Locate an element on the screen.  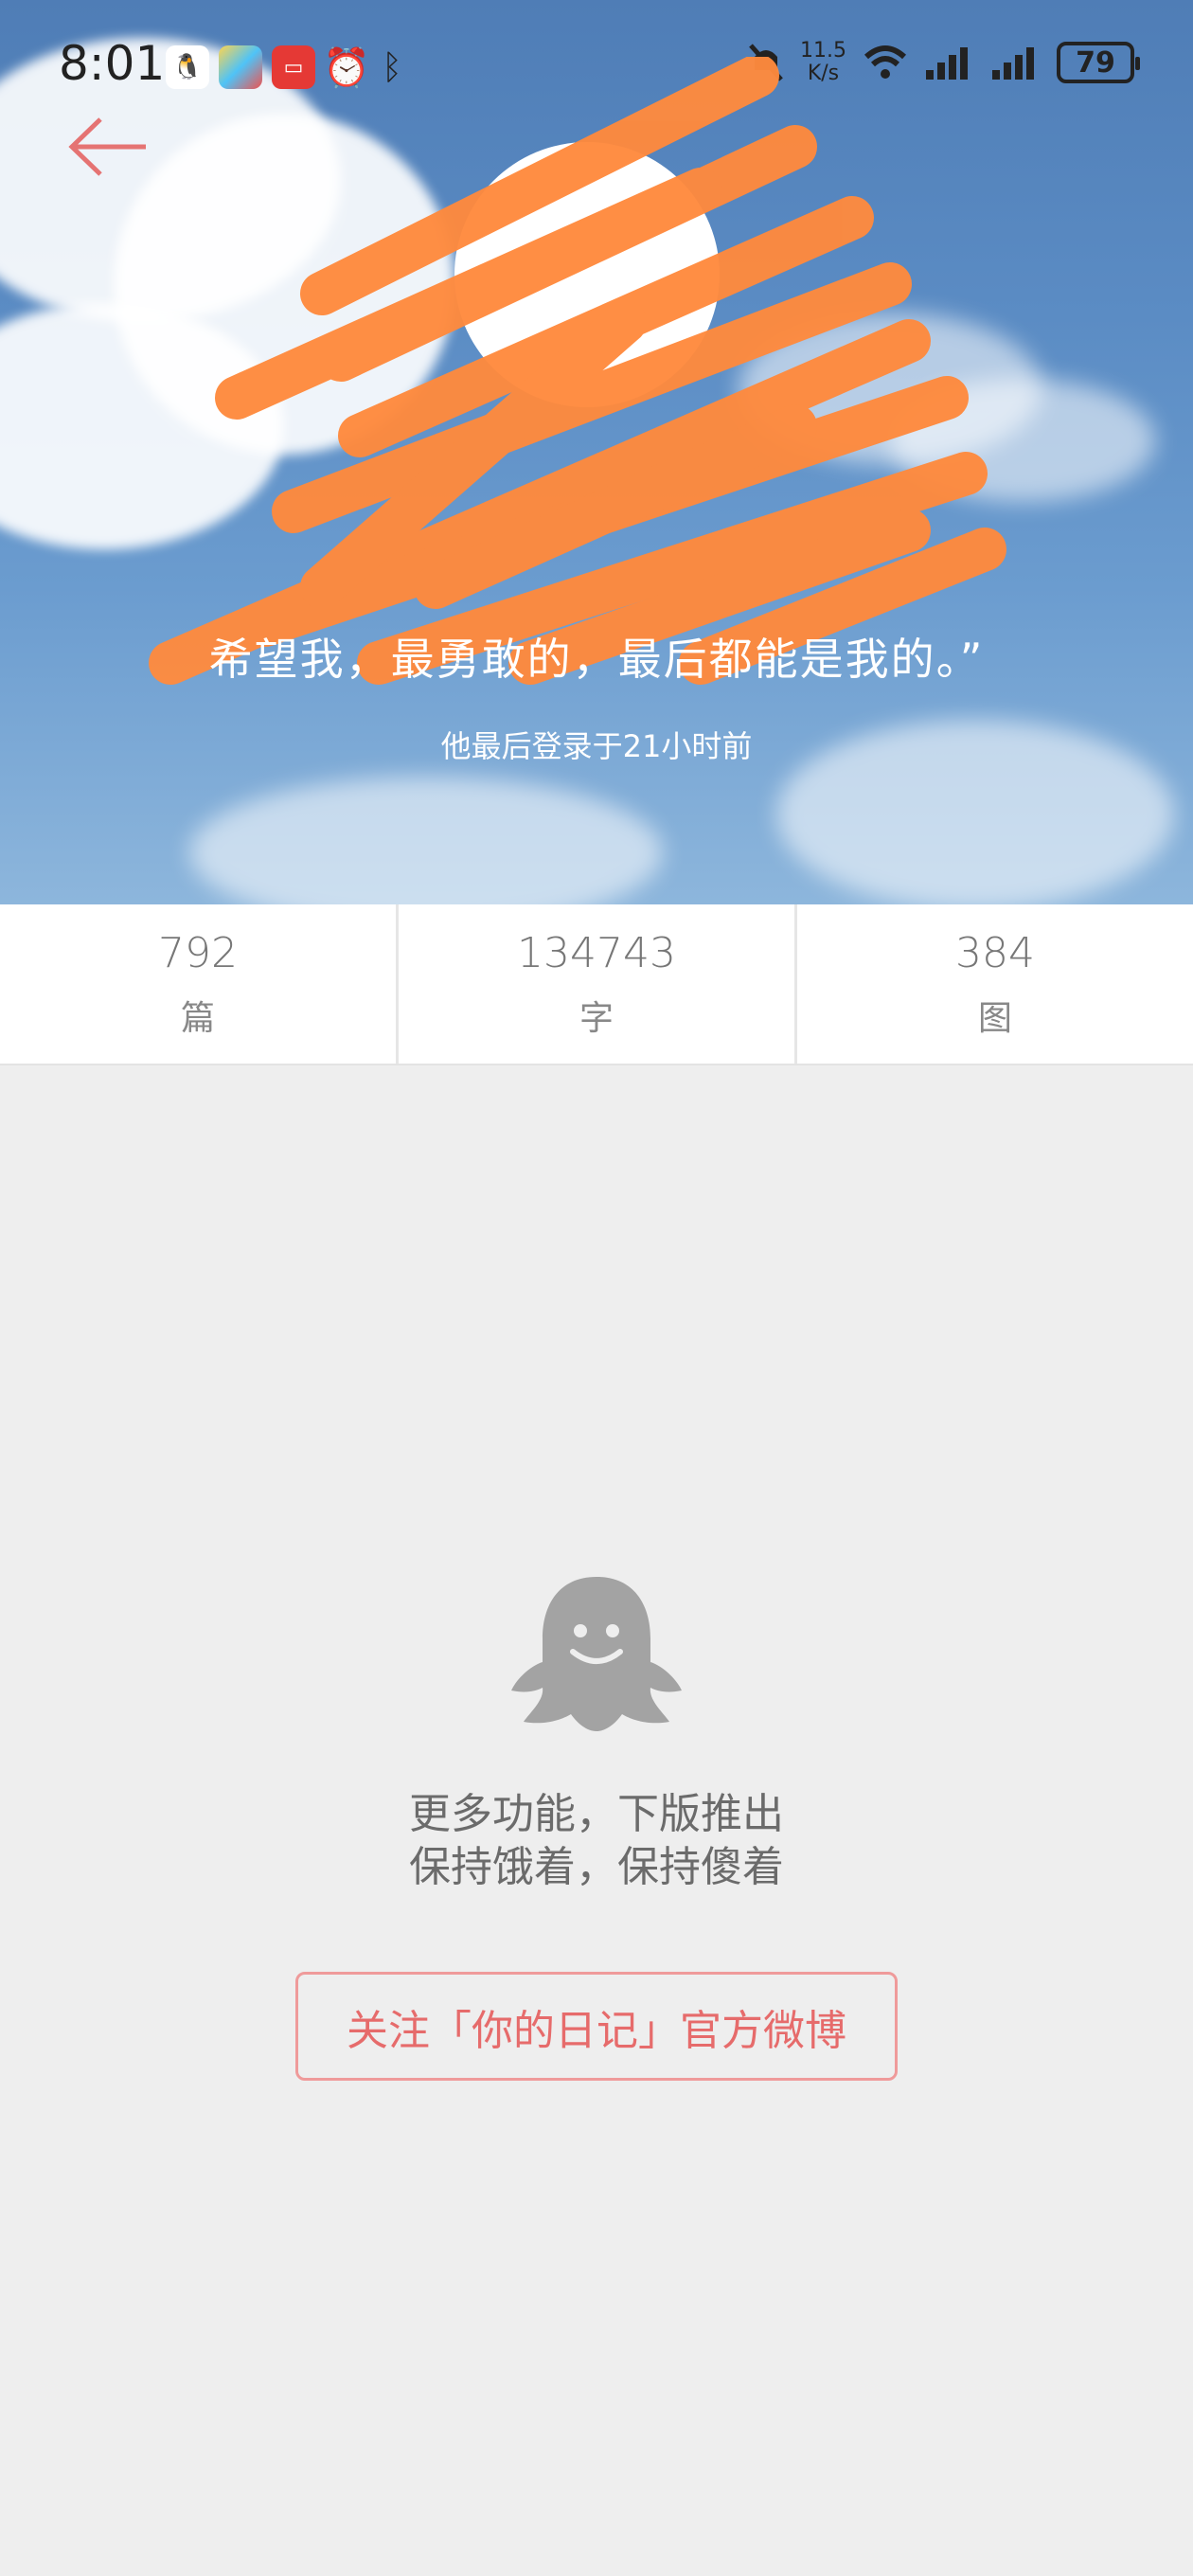
avatar is located at coordinates (587, 274).